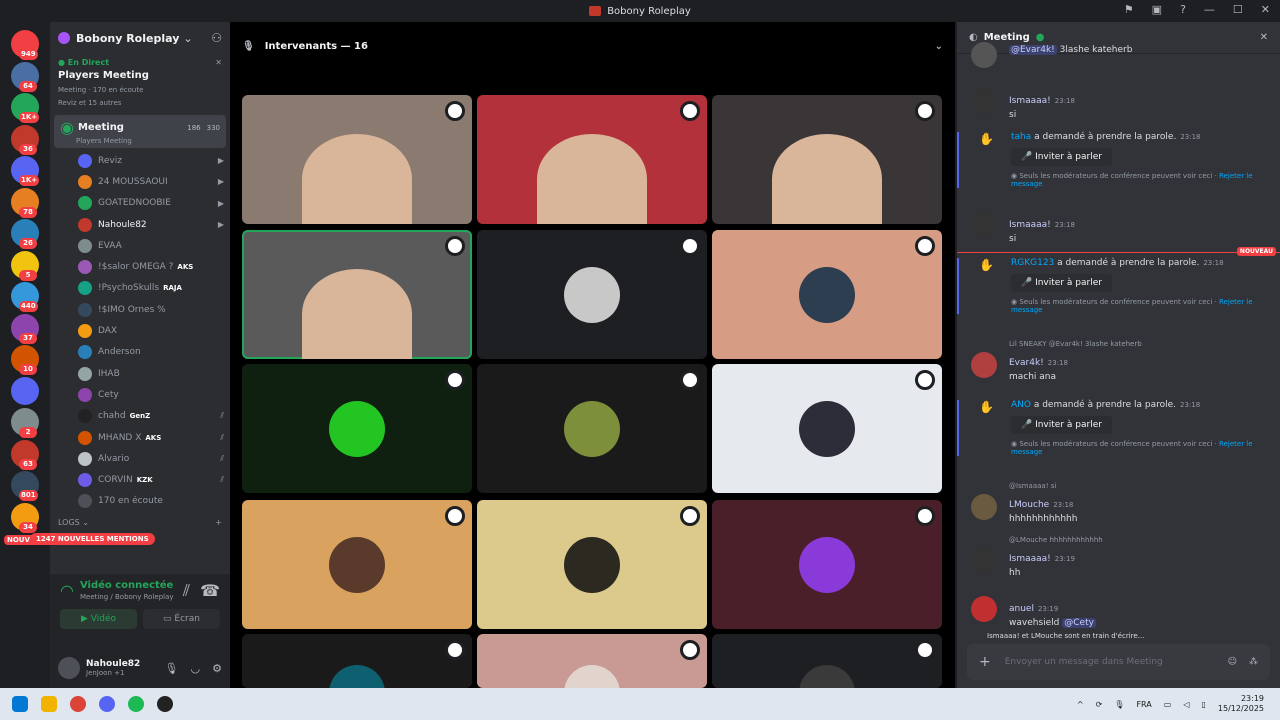 This screenshot has width=1280, height=720. Describe the element at coordinates (1099, 704) in the screenshot. I see `sync-icon: ⟳` at that location.